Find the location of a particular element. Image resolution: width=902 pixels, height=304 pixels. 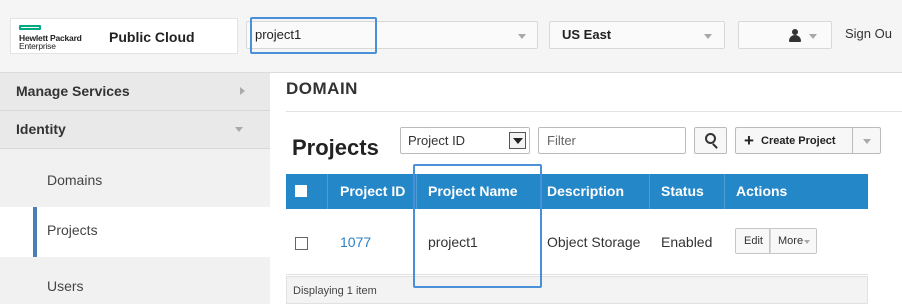

sidebar-section-manage-services: Manage Services is located at coordinates (135, 92).